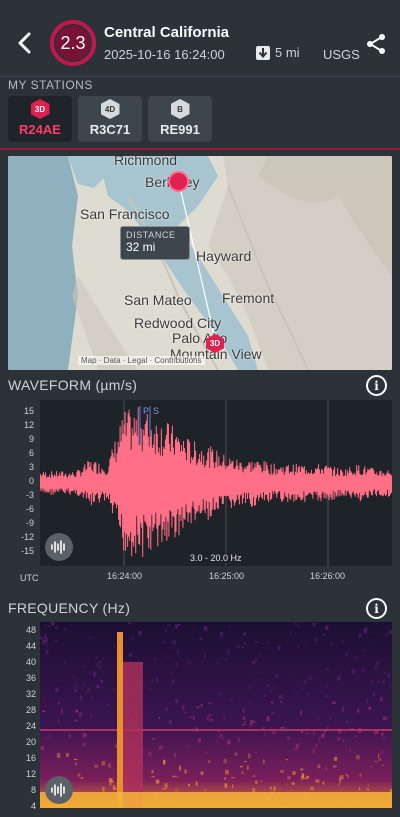  Describe the element at coordinates (30, 774) in the screenshot. I see `y-tick: 12` at that location.